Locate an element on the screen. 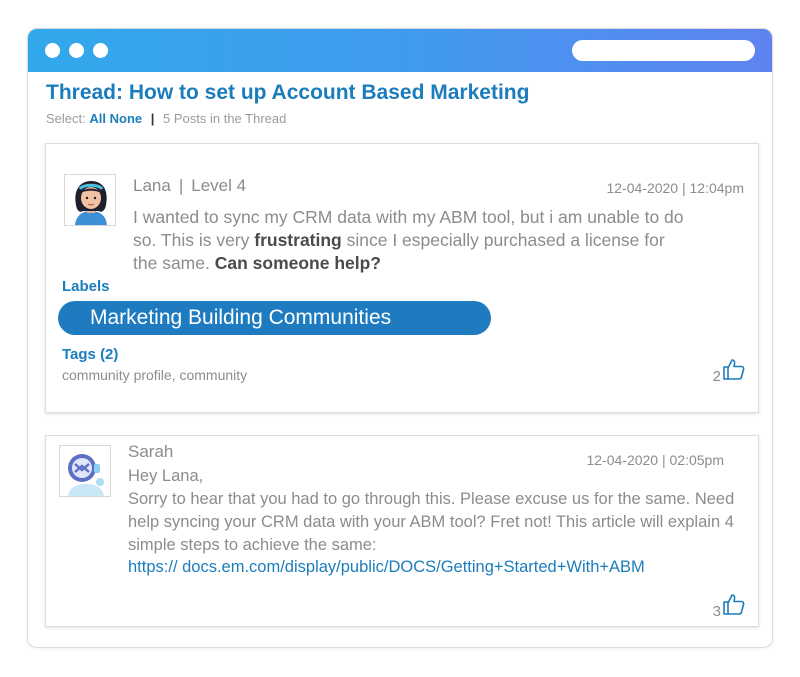 The width and height of the screenshot is (800, 677). like-control: 3 is located at coordinates (729, 606).